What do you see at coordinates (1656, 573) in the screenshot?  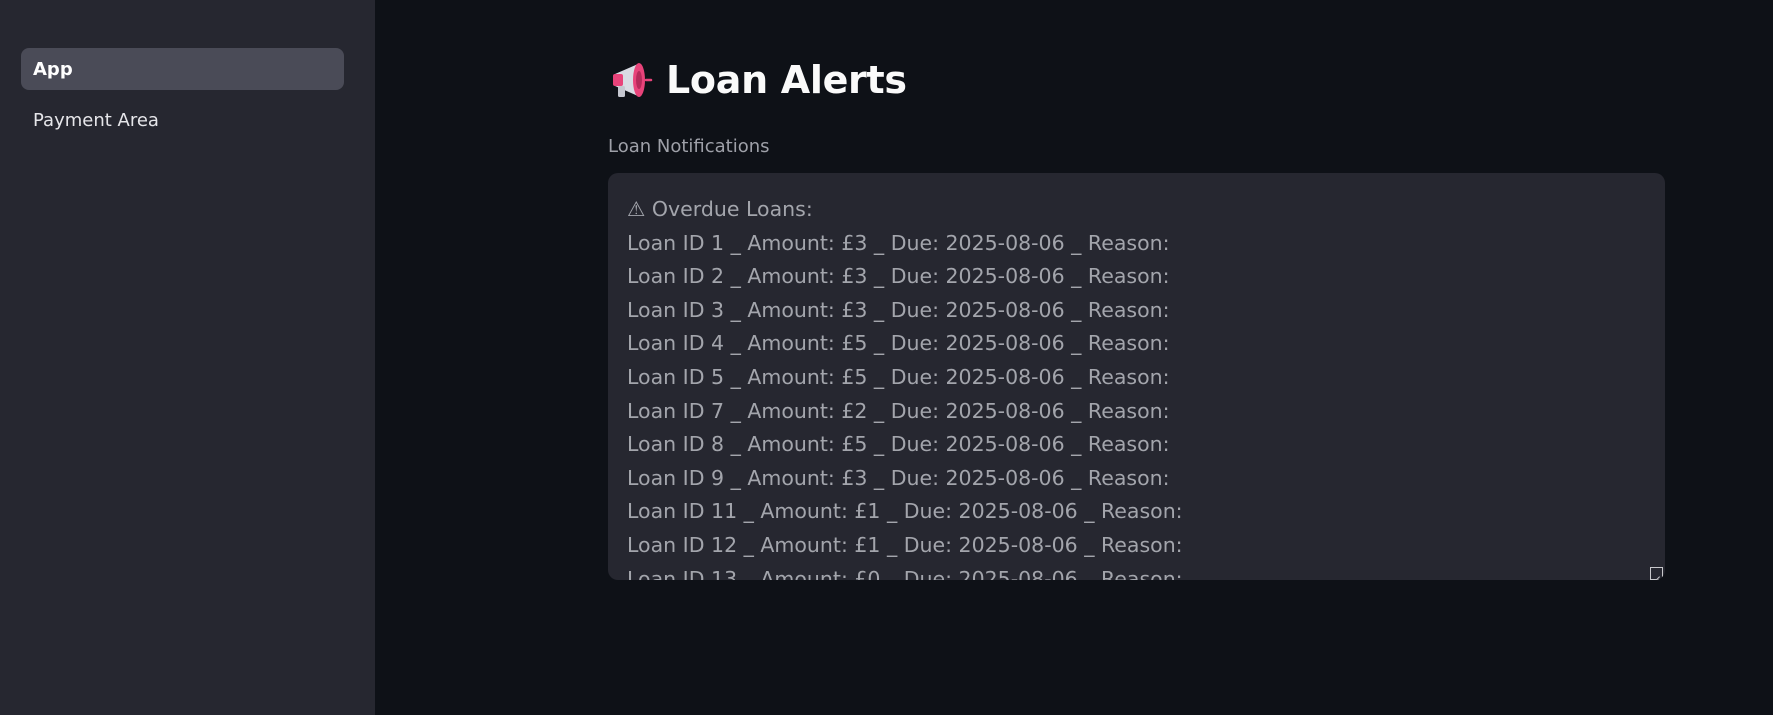 I see `resize-handle-icon` at bounding box center [1656, 573].